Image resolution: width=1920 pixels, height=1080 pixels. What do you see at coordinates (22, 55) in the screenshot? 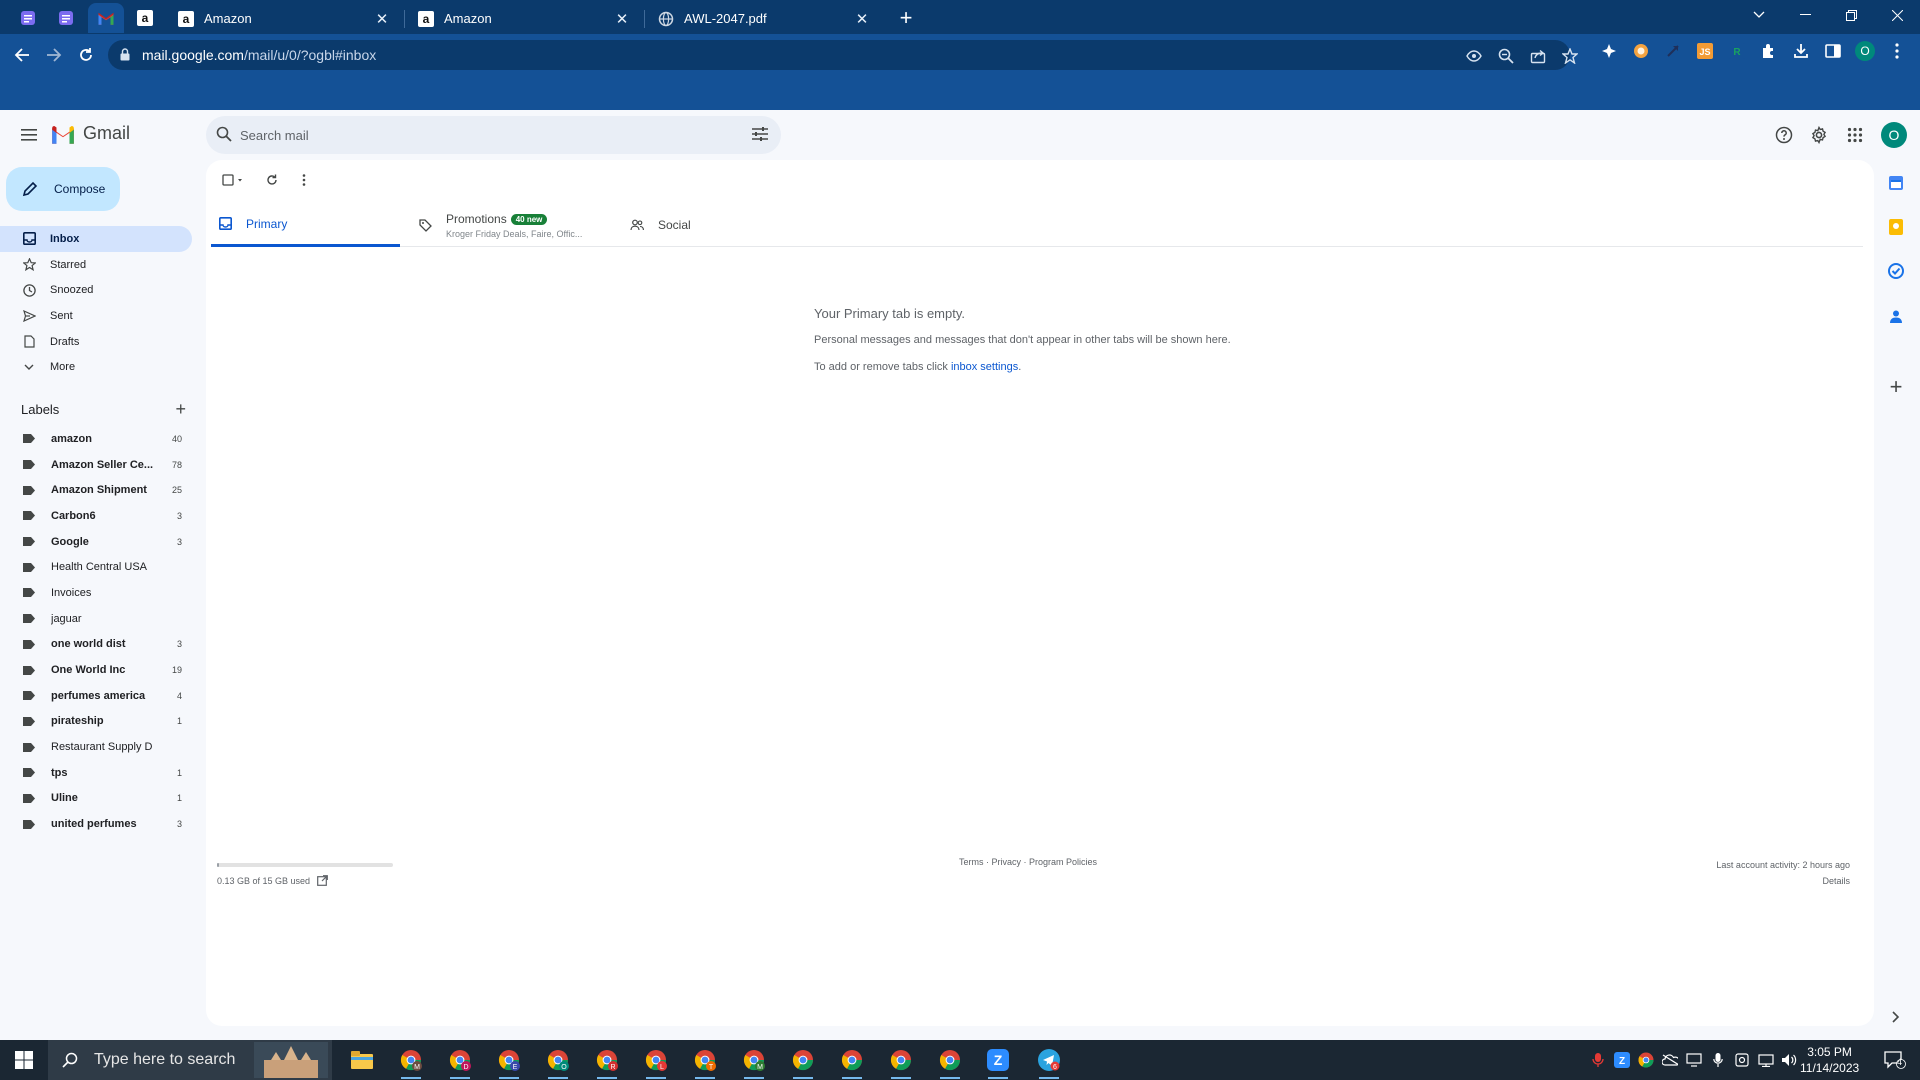
I see `back-button` at bounding box center [22, 55].